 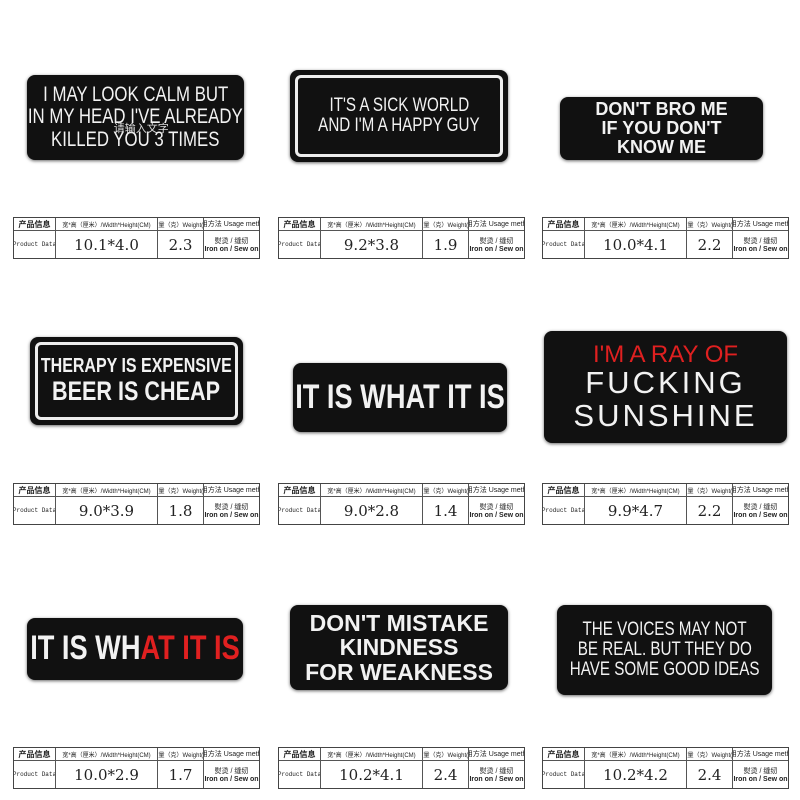 What do you see at coordinates (399, 106) in the screenshot?
I see `patch-text: IT'S A SICK WORLD` at bounding box center [399, 106].